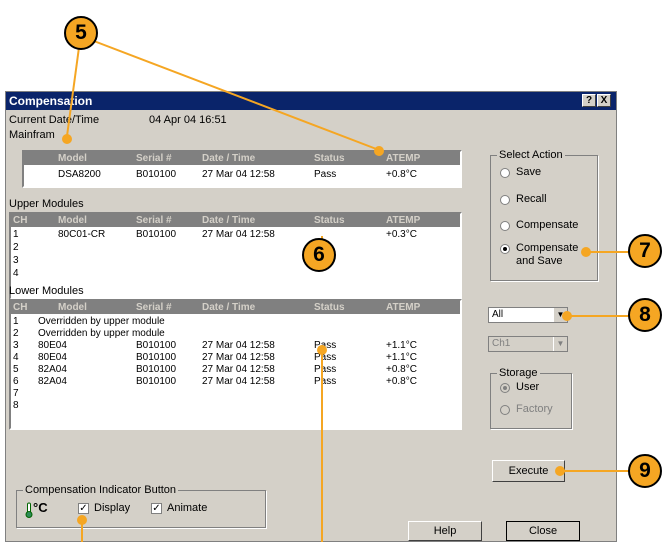 This screenshot has width=666, height=542. I want to click on callout-8: 8, so click(645, 315).